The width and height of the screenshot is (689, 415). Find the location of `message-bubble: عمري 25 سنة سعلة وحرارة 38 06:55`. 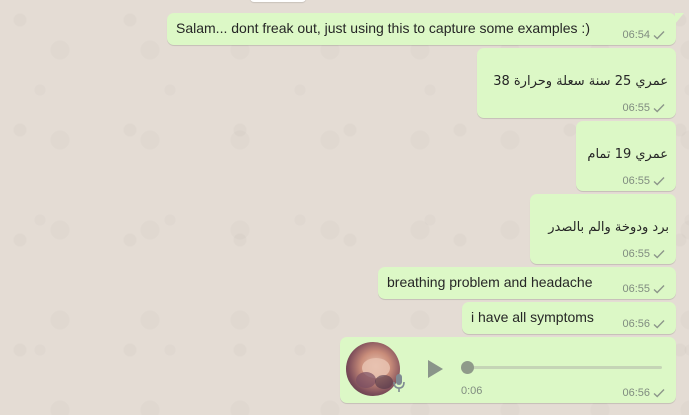

message-bubble: عمري 25 سنة سعلة وحرارة 38 06:55 is located at coordinates (576, 83).